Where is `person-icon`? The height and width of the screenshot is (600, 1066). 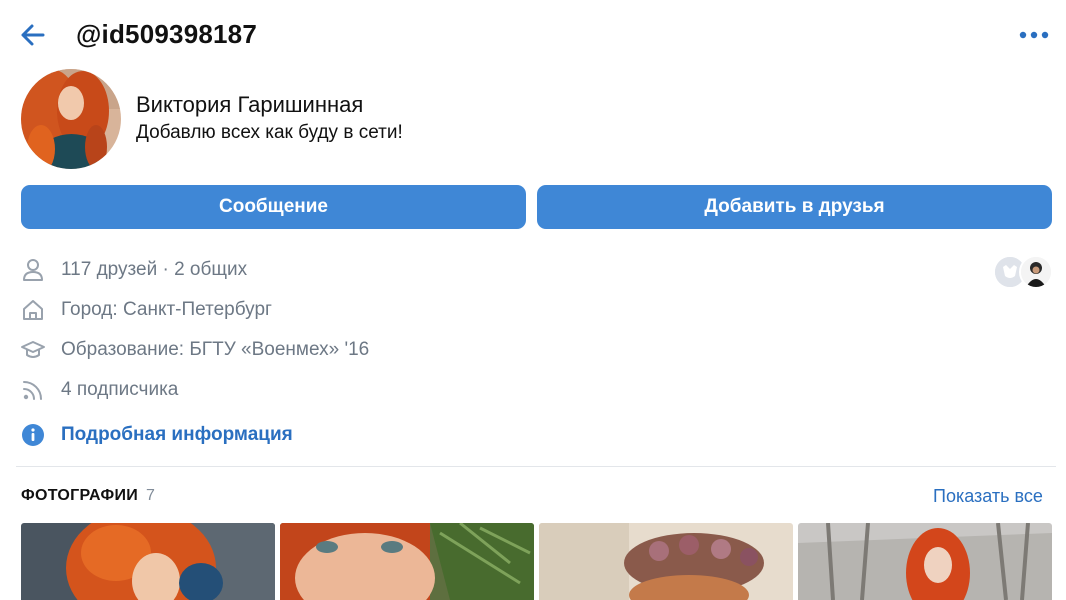
person-icon is located at coordinates (33, 270).